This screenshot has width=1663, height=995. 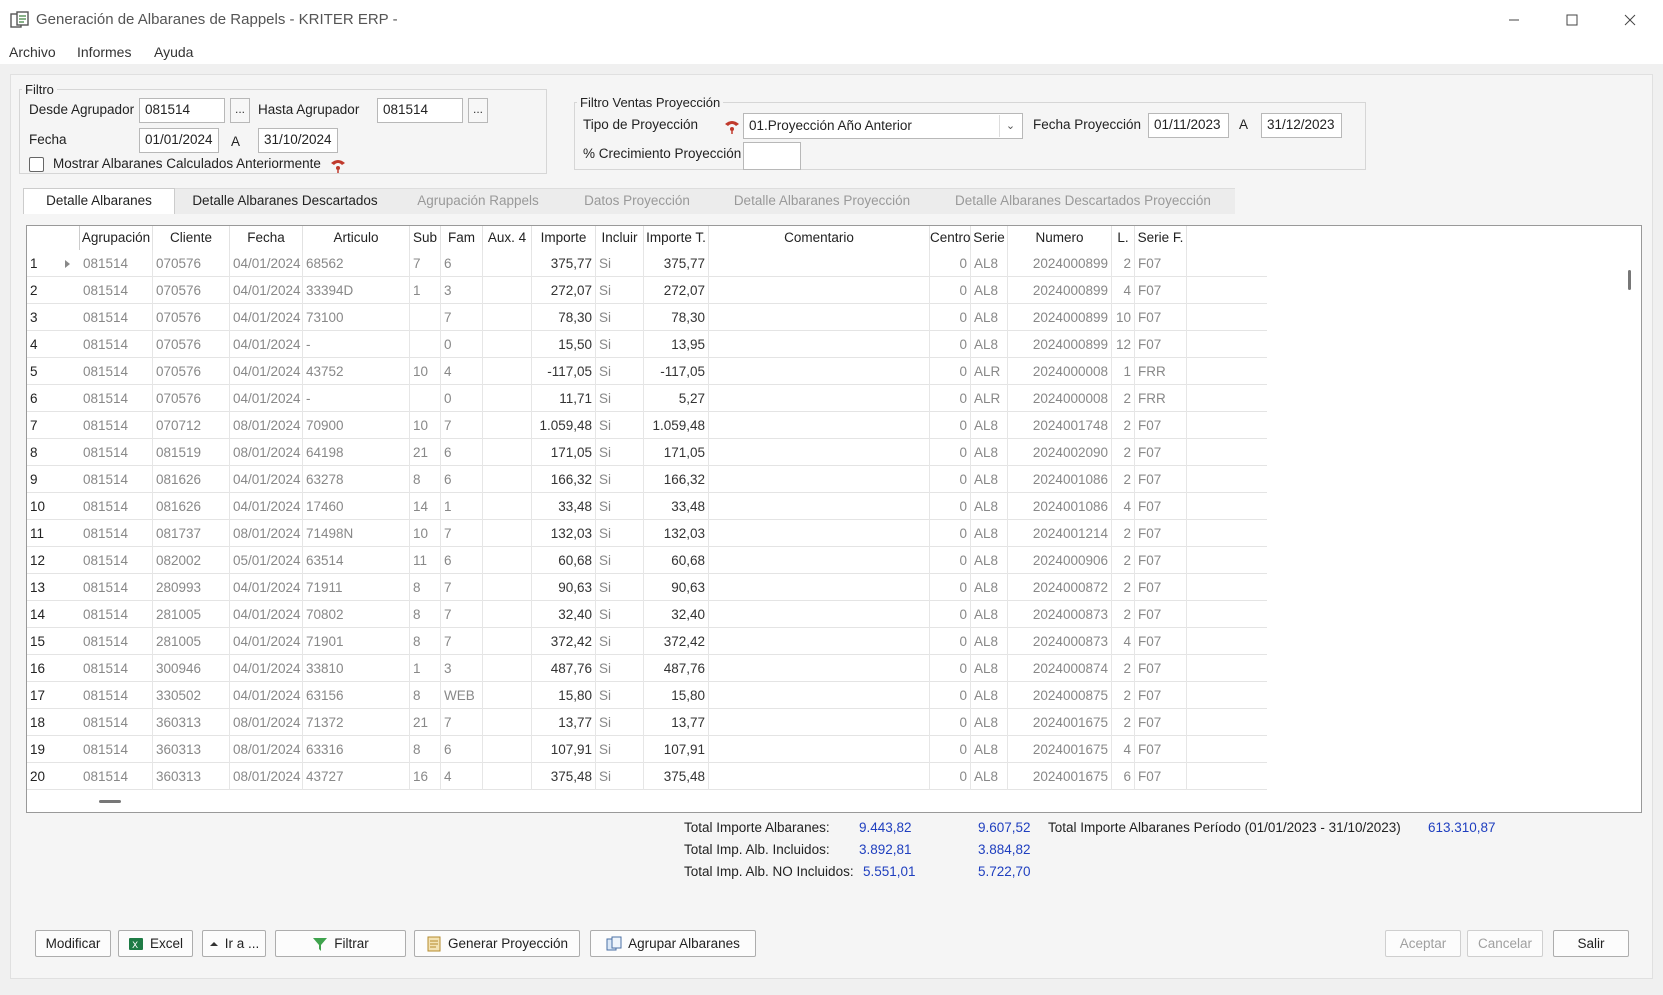 What do you see at coordinates (53, 398) in the screenshot?
I see `cell-row-number: 6` at bounding box center [53, 398].